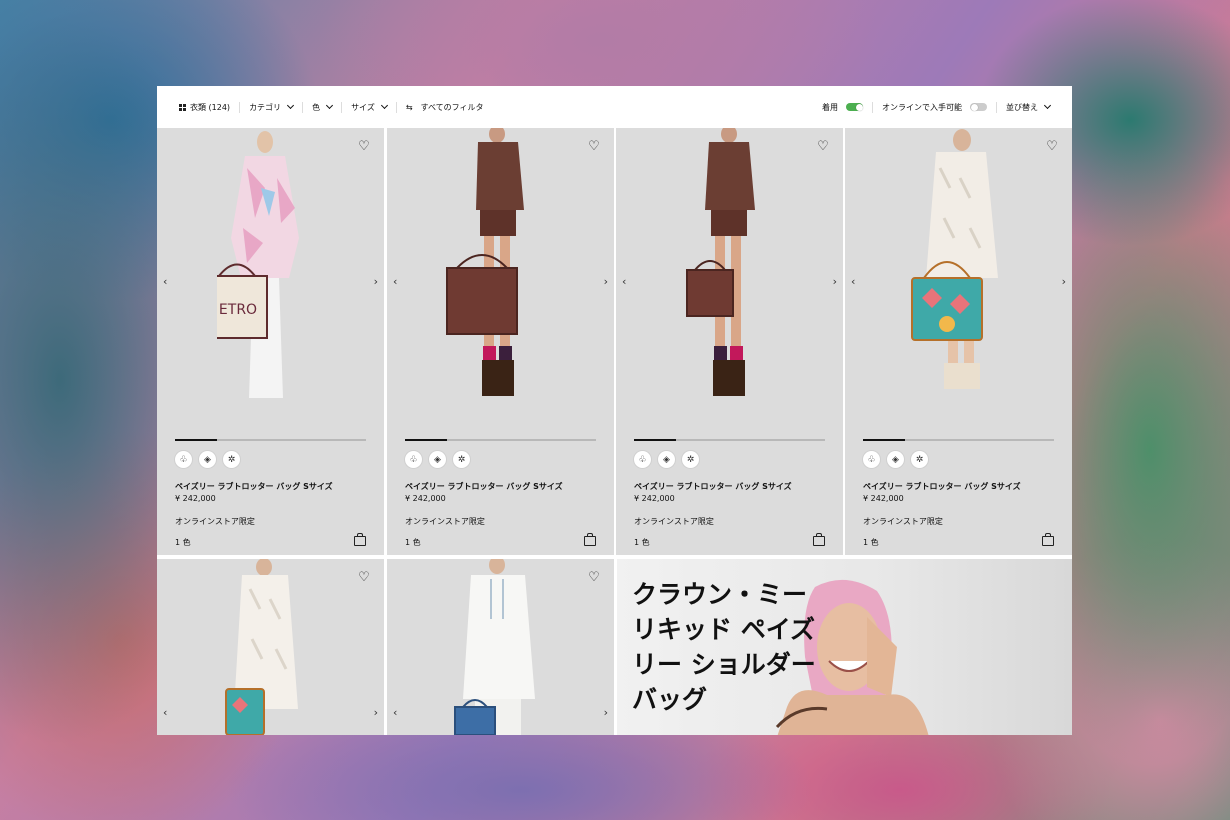  Describe the element at coordinates (258, 264) in the screenshot. I see `product-image: ETRO` at that location.